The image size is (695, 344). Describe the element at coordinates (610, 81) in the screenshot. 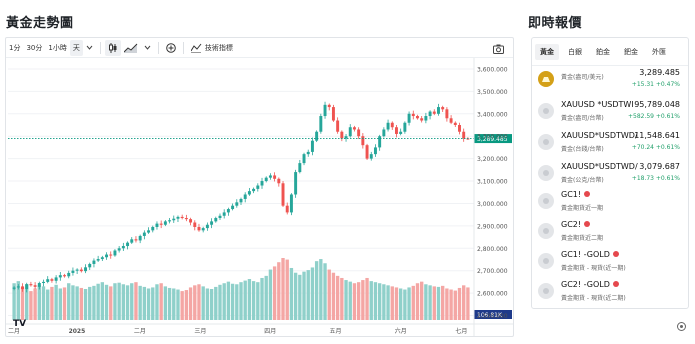

I see `quote-row: 黃金(盎司/美元) 3,289.485 +15.31 +0.47%` at that location.